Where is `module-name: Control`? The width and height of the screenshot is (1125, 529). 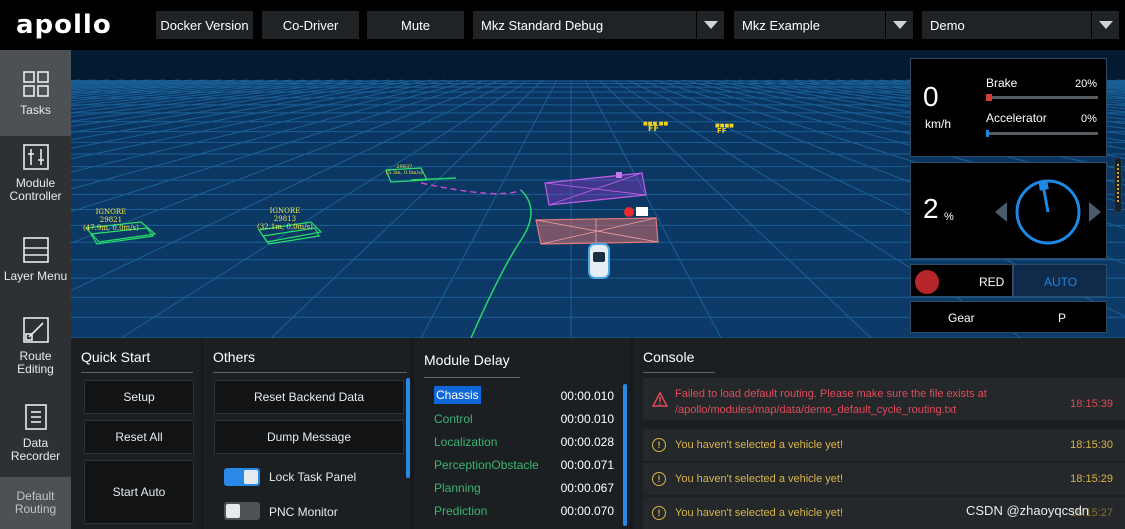 module-name: Control is located at coordinates (453, 419).